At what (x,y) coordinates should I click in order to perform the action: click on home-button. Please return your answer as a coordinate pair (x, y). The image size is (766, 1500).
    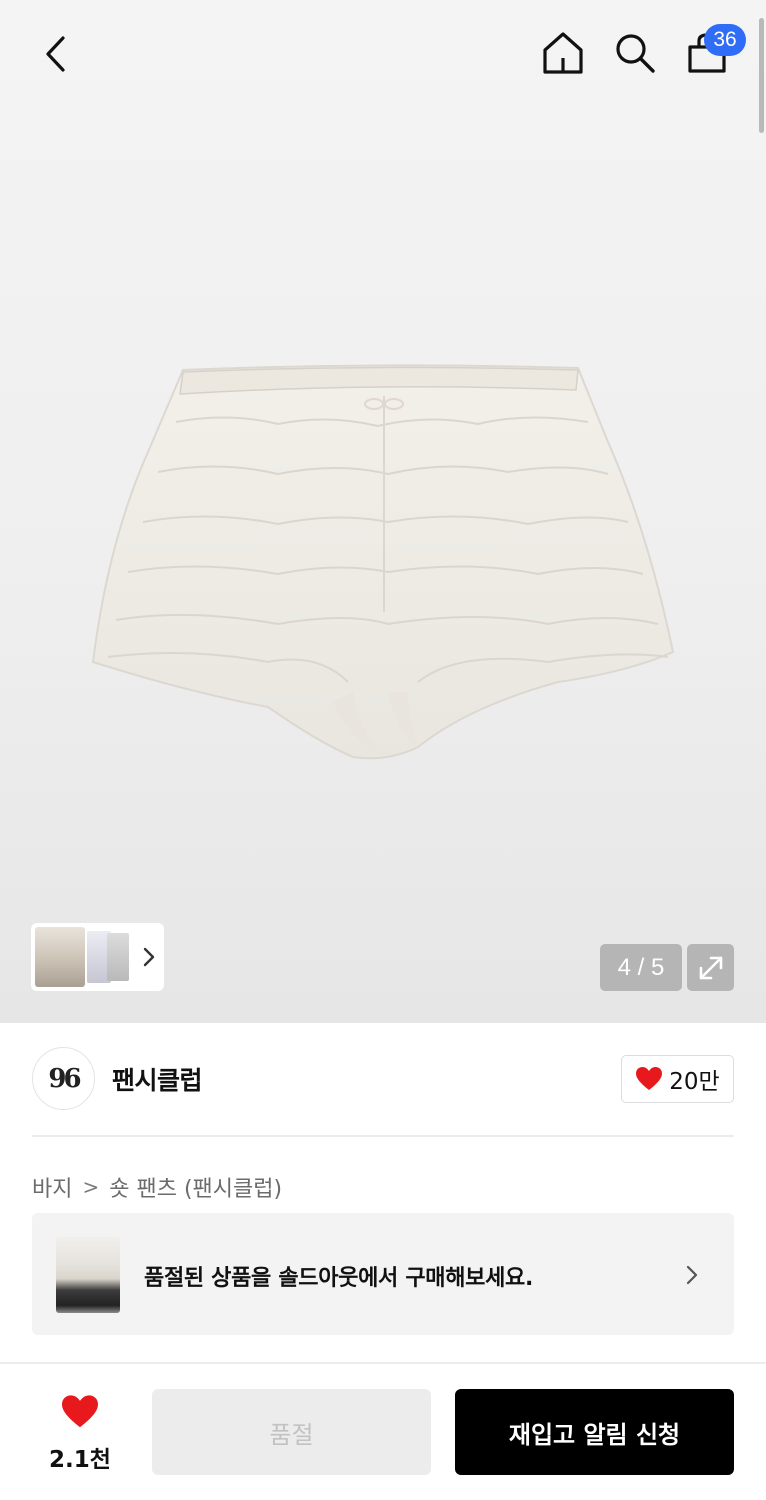
    Looking at the image, I should click on (563, 53).